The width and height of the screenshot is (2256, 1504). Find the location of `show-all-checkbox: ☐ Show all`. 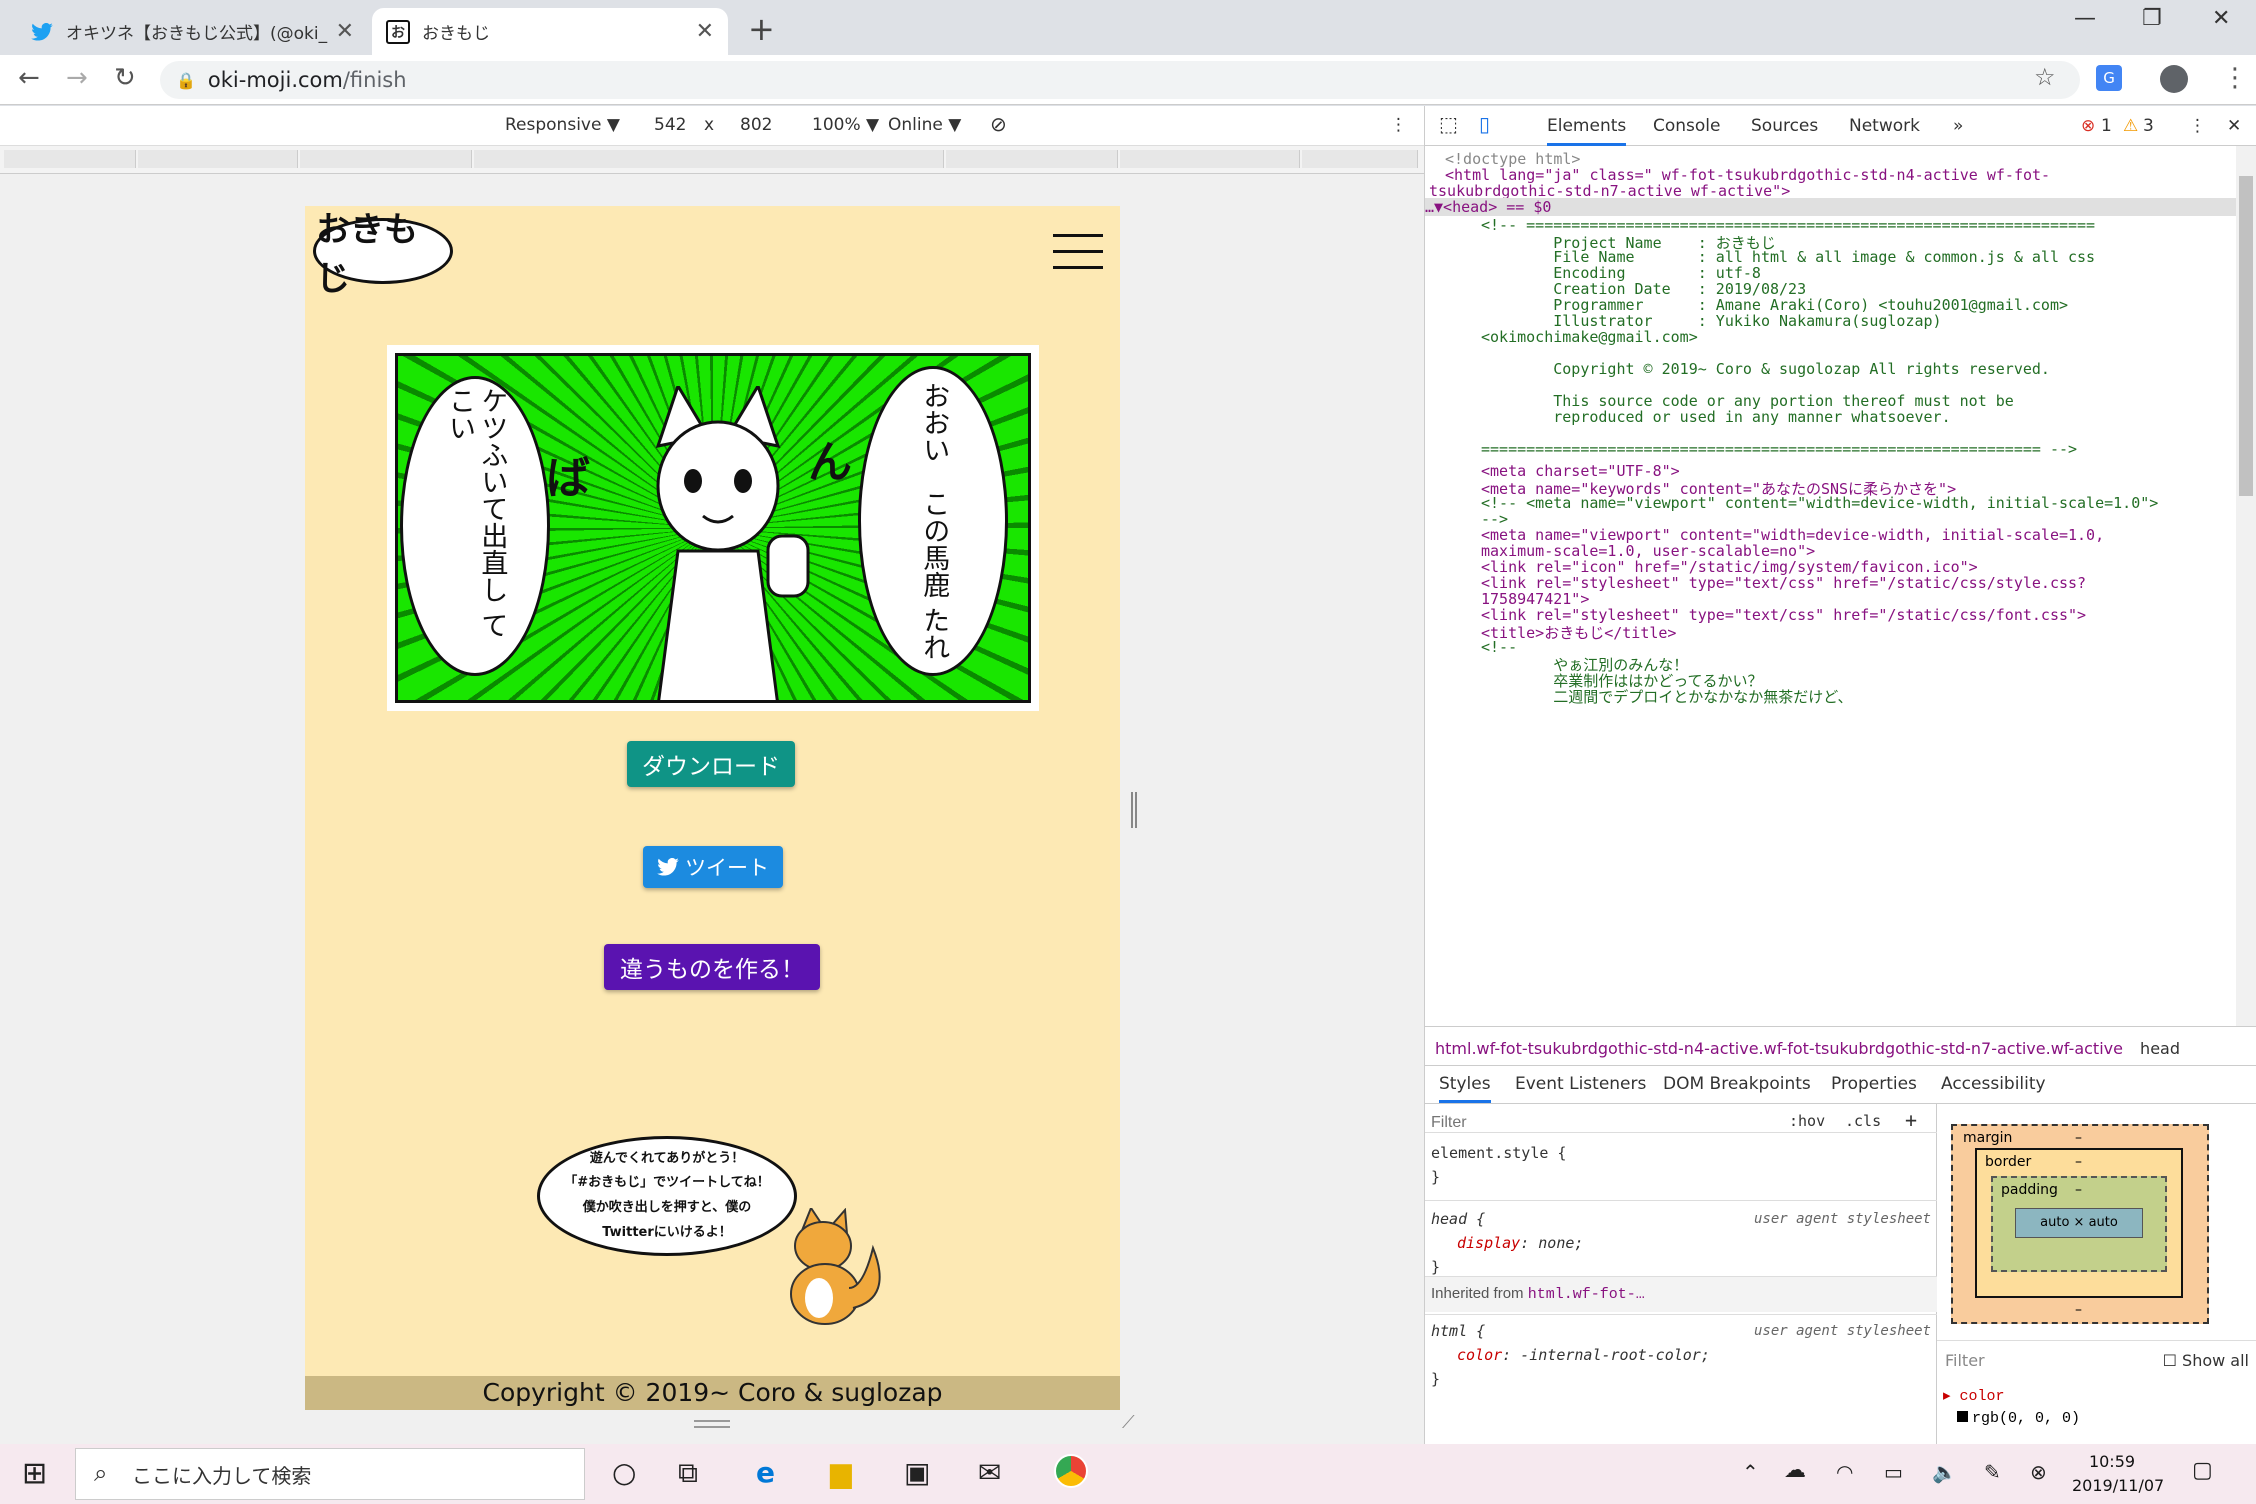

show-all-checkbox: ☐ Show all is located at coordinates (2206, 1360).